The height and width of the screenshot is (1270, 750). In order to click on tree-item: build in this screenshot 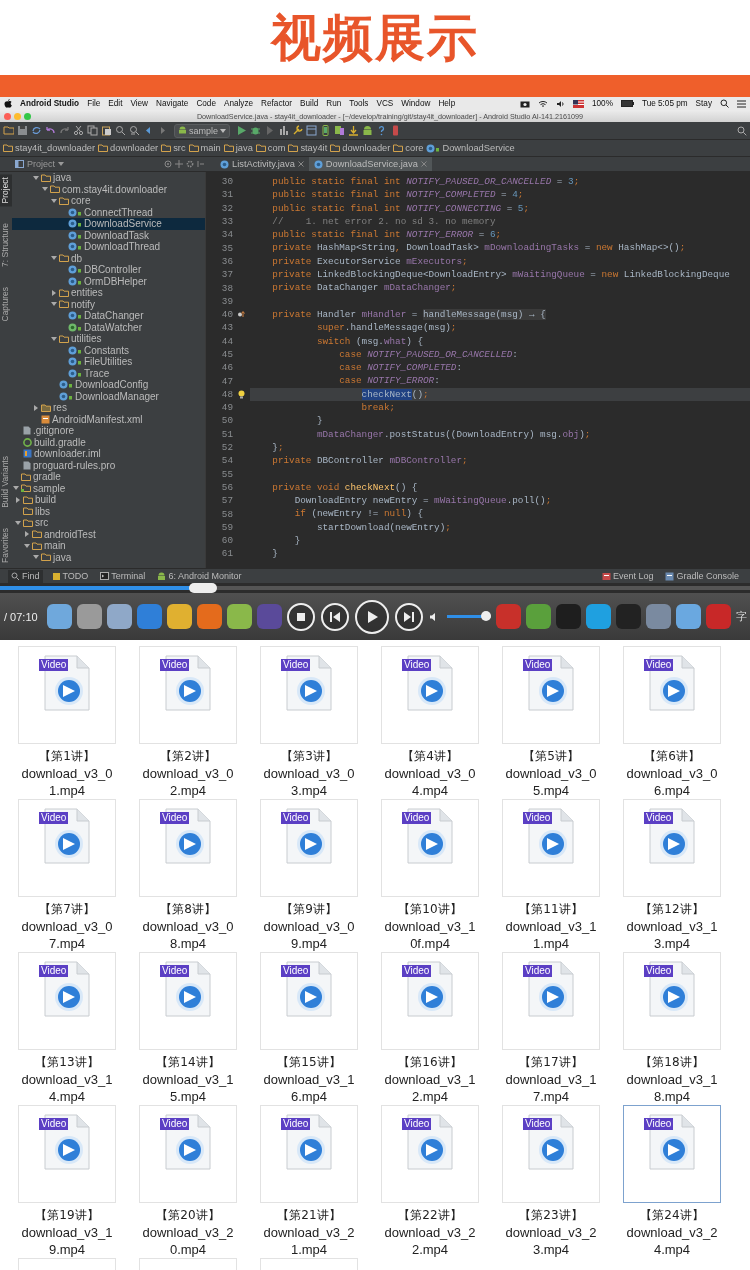, I will do `click(108, 500)`.